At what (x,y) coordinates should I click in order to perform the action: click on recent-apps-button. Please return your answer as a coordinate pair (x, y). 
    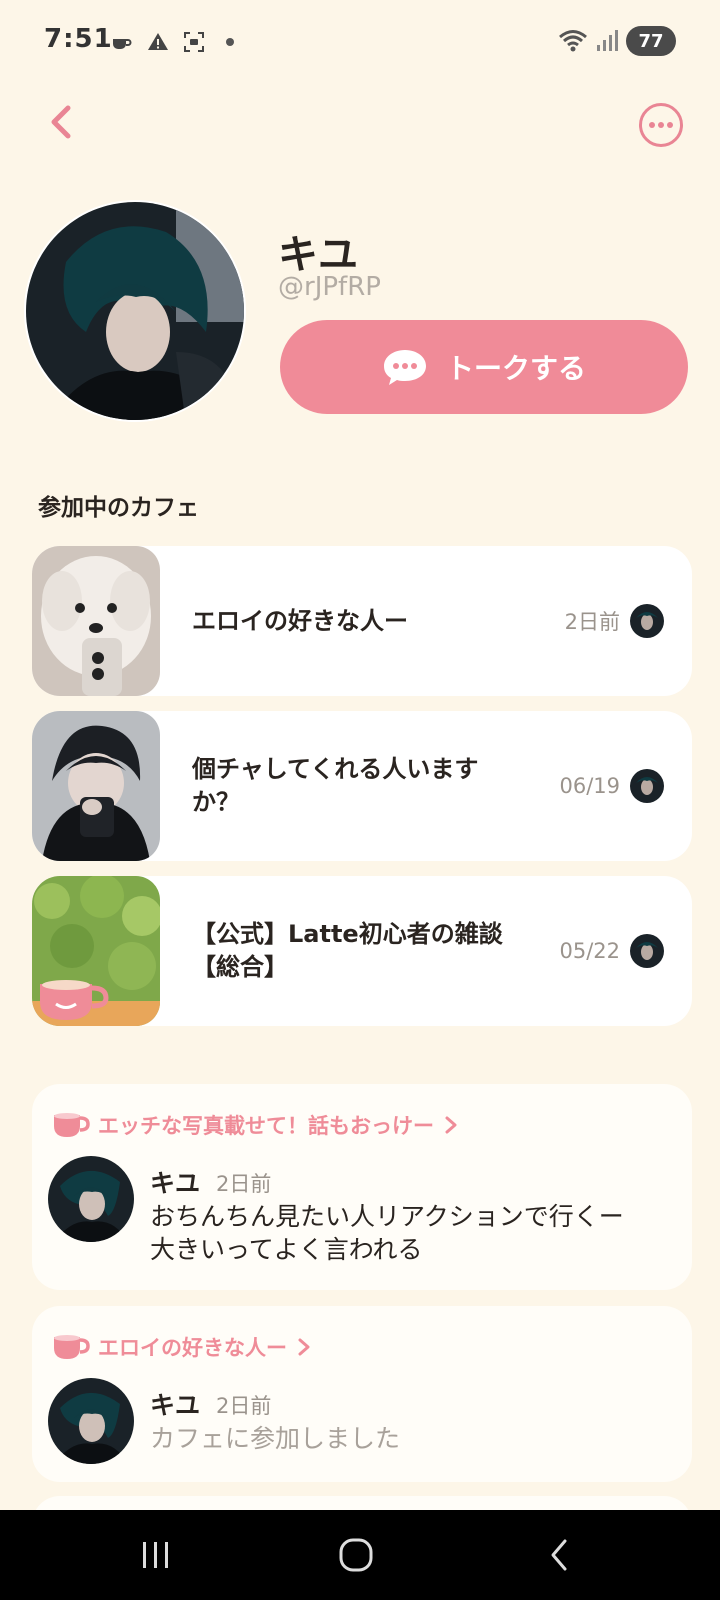
    Looking at the image, I should click on (156, 1555).